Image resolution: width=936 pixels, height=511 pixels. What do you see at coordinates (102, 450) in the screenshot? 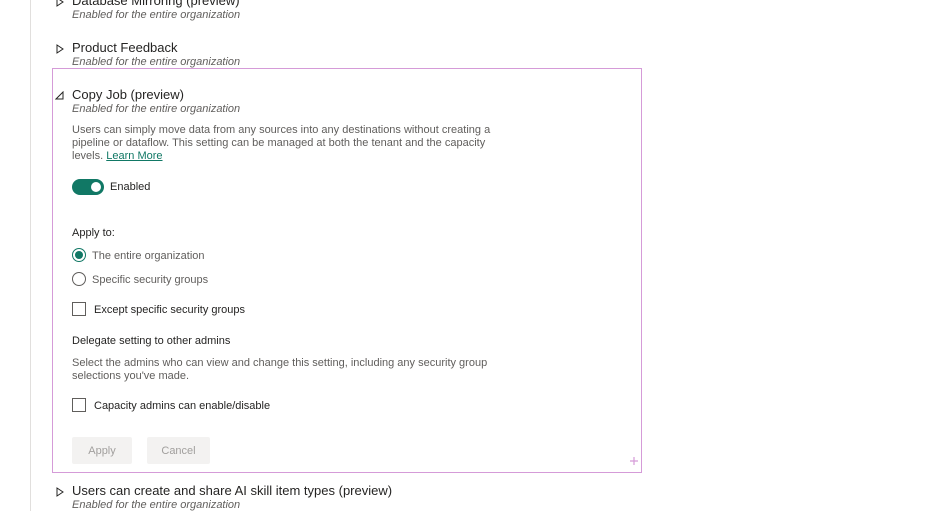
I see `apply-button: Apply` at bounding box center [102, 450].